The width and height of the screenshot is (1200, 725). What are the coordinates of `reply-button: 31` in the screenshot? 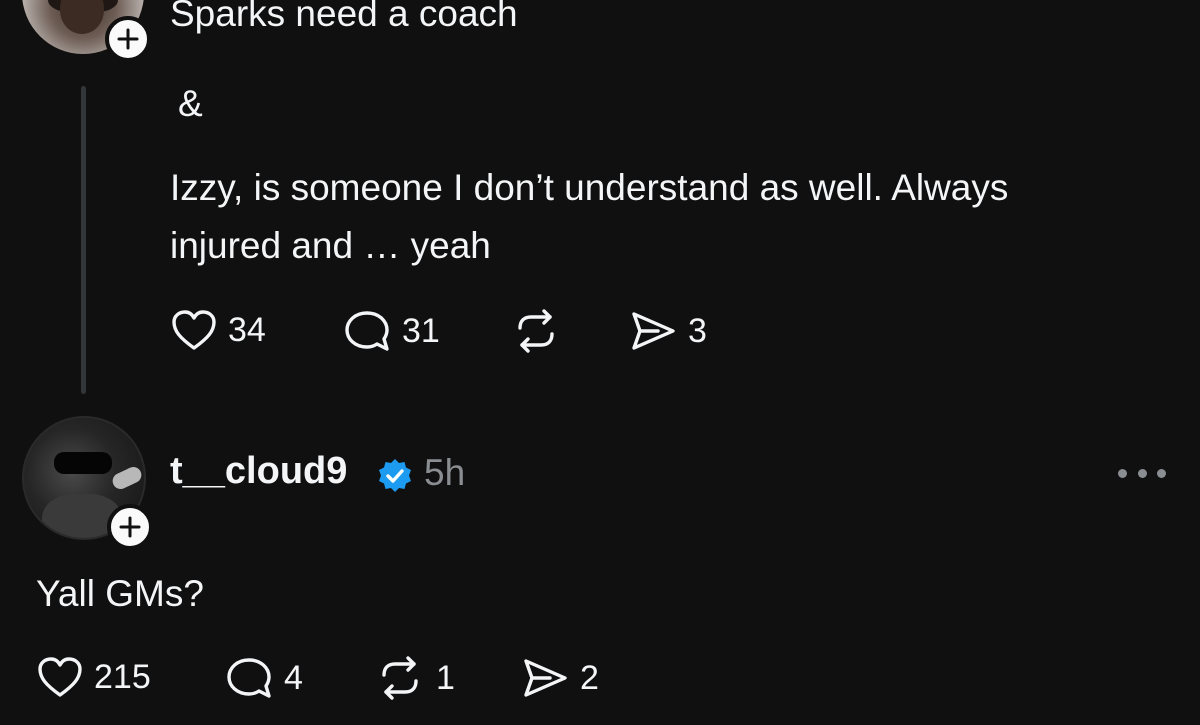 It's located at (391, 331).